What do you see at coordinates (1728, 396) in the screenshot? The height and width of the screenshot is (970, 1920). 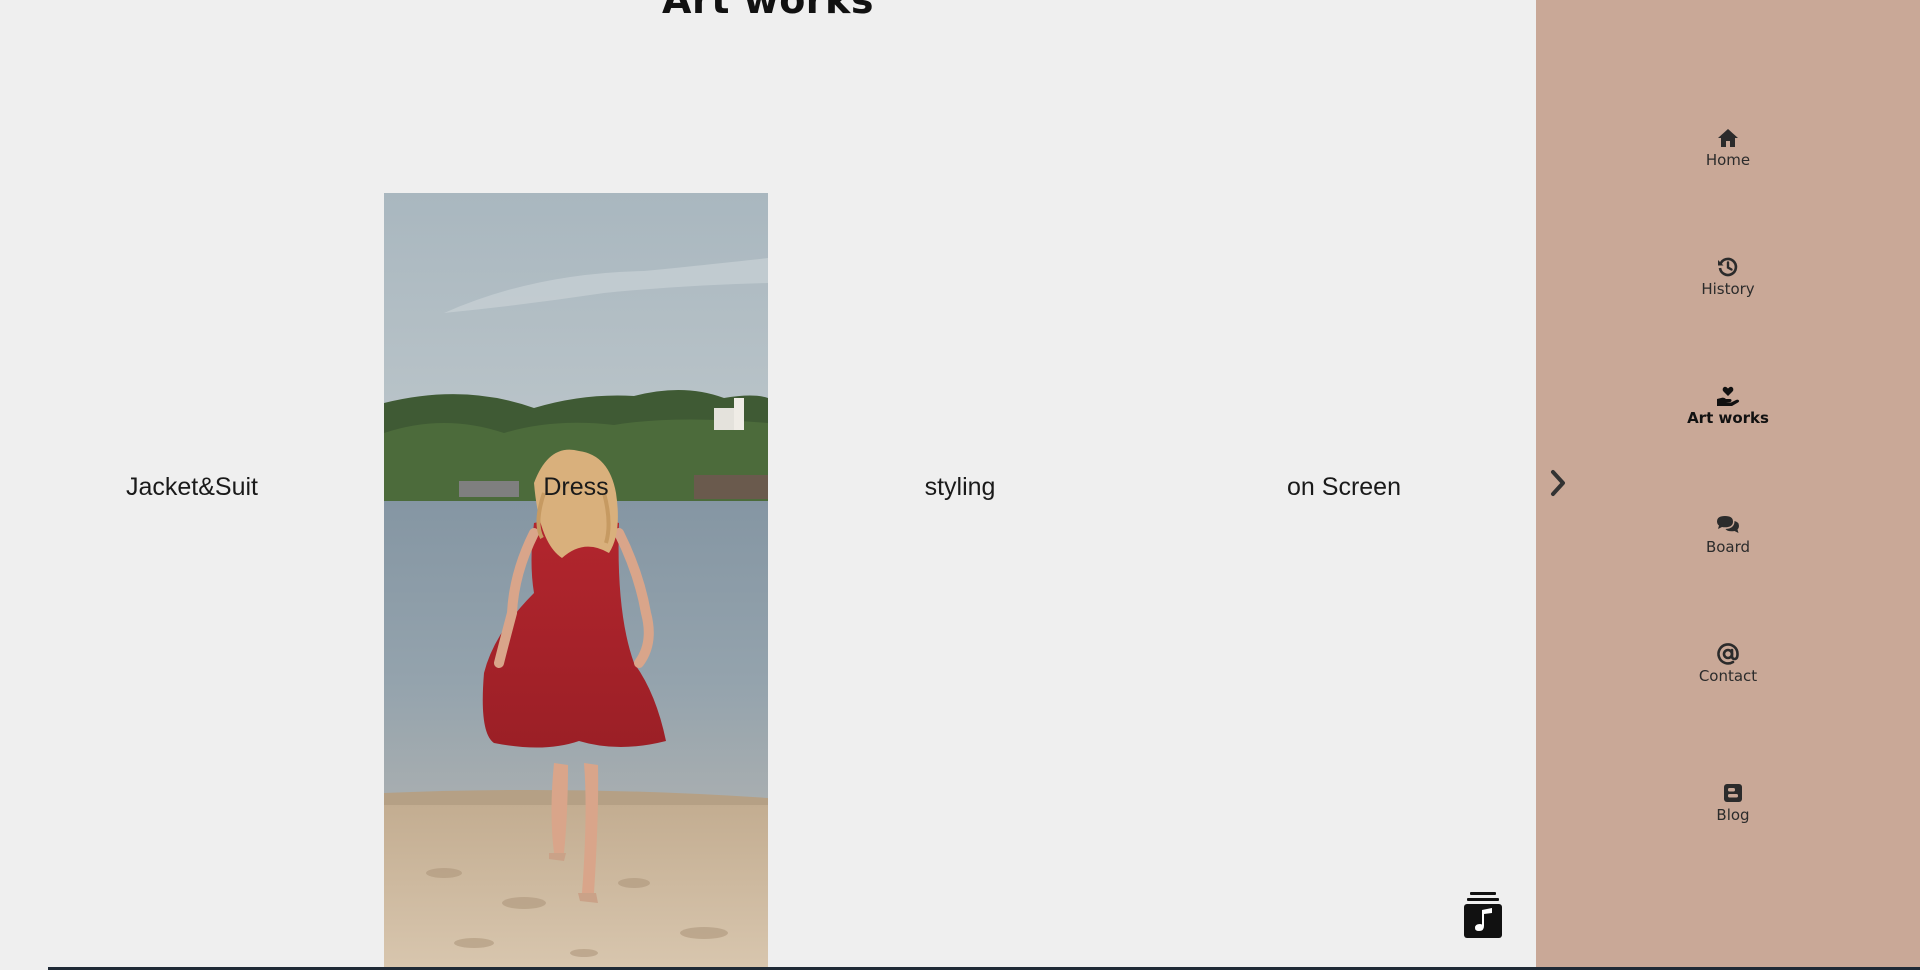 I see `hand-holding-heart-icon` at bounding box center [1728, 396].